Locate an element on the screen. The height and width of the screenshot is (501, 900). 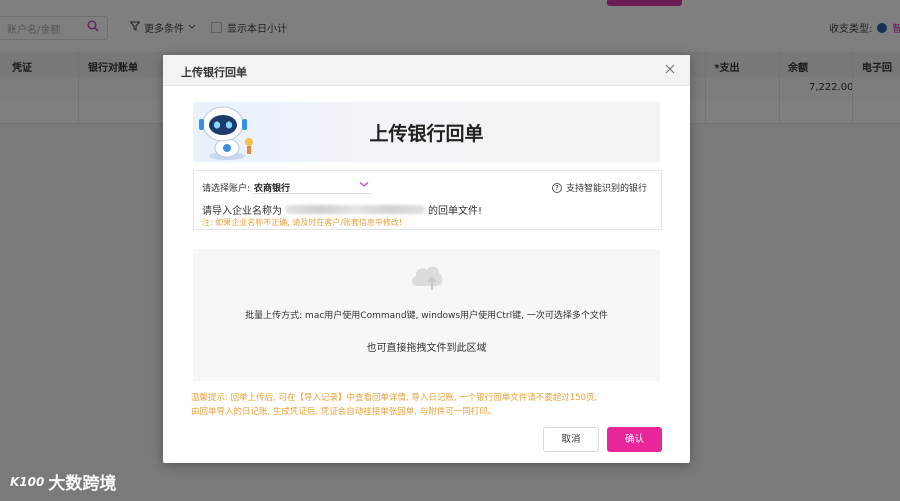
redacted-company-name is located at coordinates (355, 209).